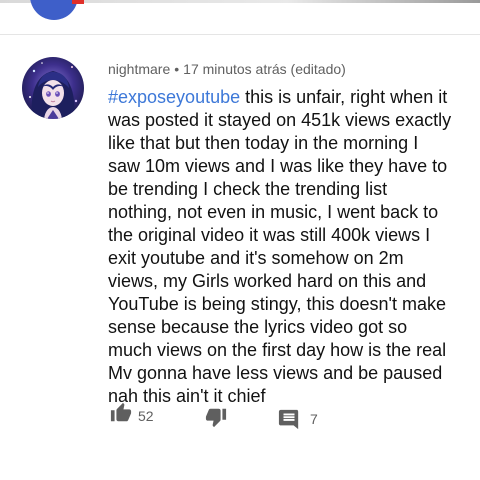 The height and width of the screenshot is (480, 480). Describe the element at coordinates (139, 69) in the screenshot. I see `comment-author: nightmare` at that location.